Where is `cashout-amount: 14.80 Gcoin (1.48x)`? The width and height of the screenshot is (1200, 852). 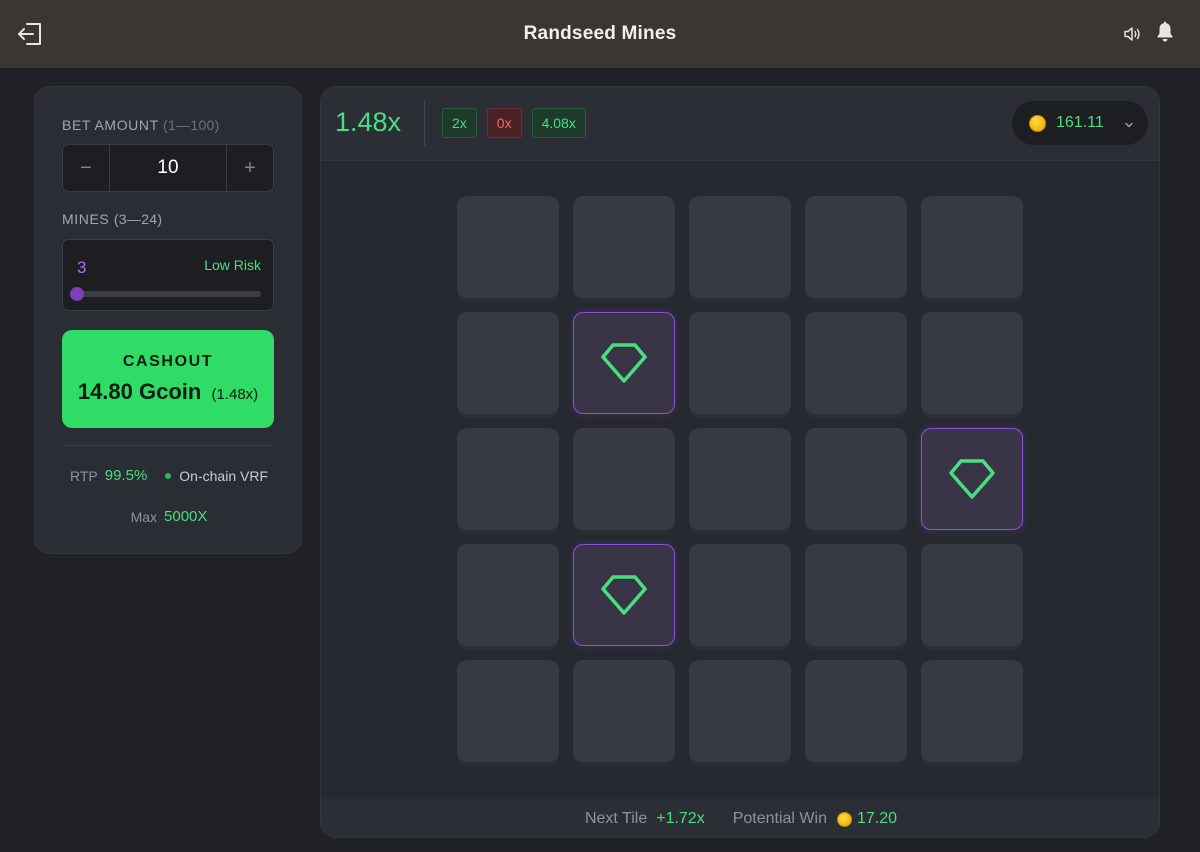 cashout-amount: 14.80 Gcoin (1.48x) is located at coordinates (168, 391).